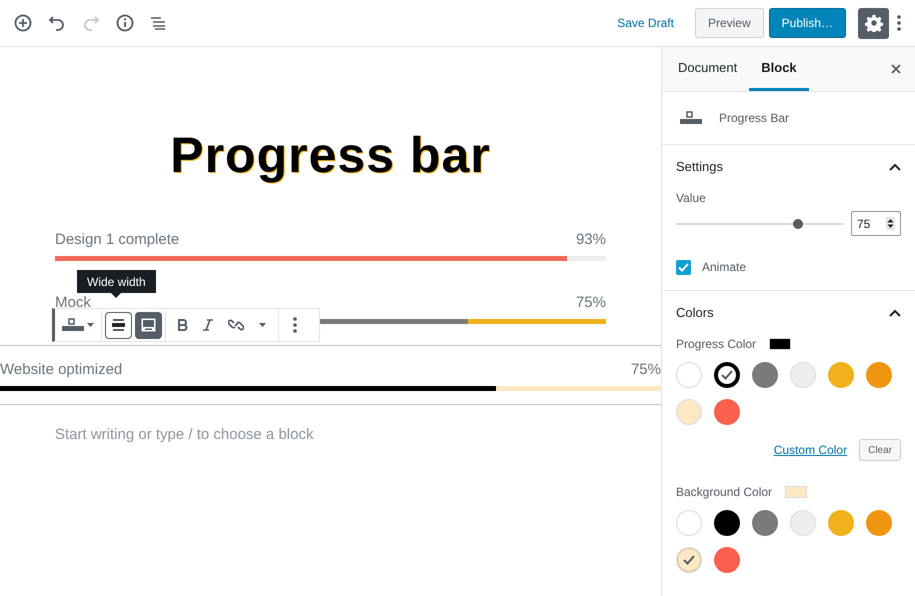 The height and width of the screenshot is (596, 915). I want to click on custom-color-link: Custom Color, so click(811, 450).